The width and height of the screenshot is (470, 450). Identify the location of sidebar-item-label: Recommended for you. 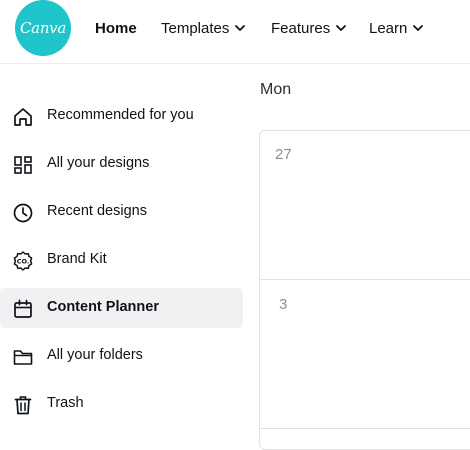
(120, 115).